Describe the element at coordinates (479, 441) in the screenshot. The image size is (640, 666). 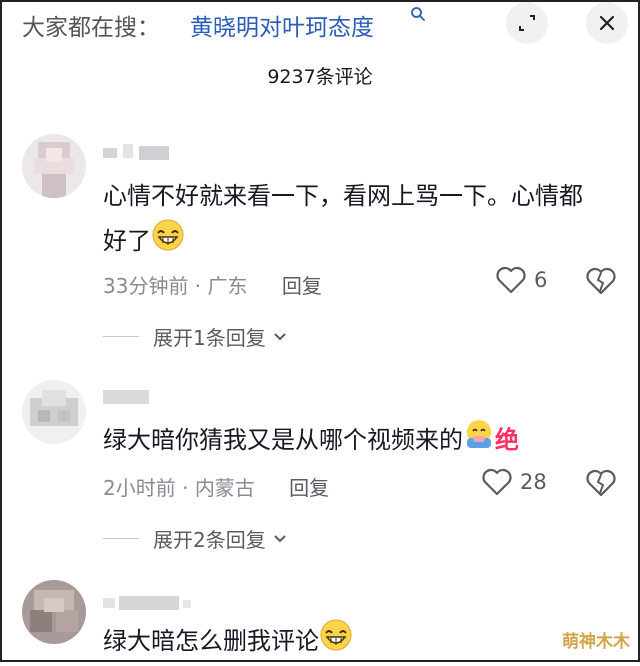
I see `hug-emoji-icon` at that location.